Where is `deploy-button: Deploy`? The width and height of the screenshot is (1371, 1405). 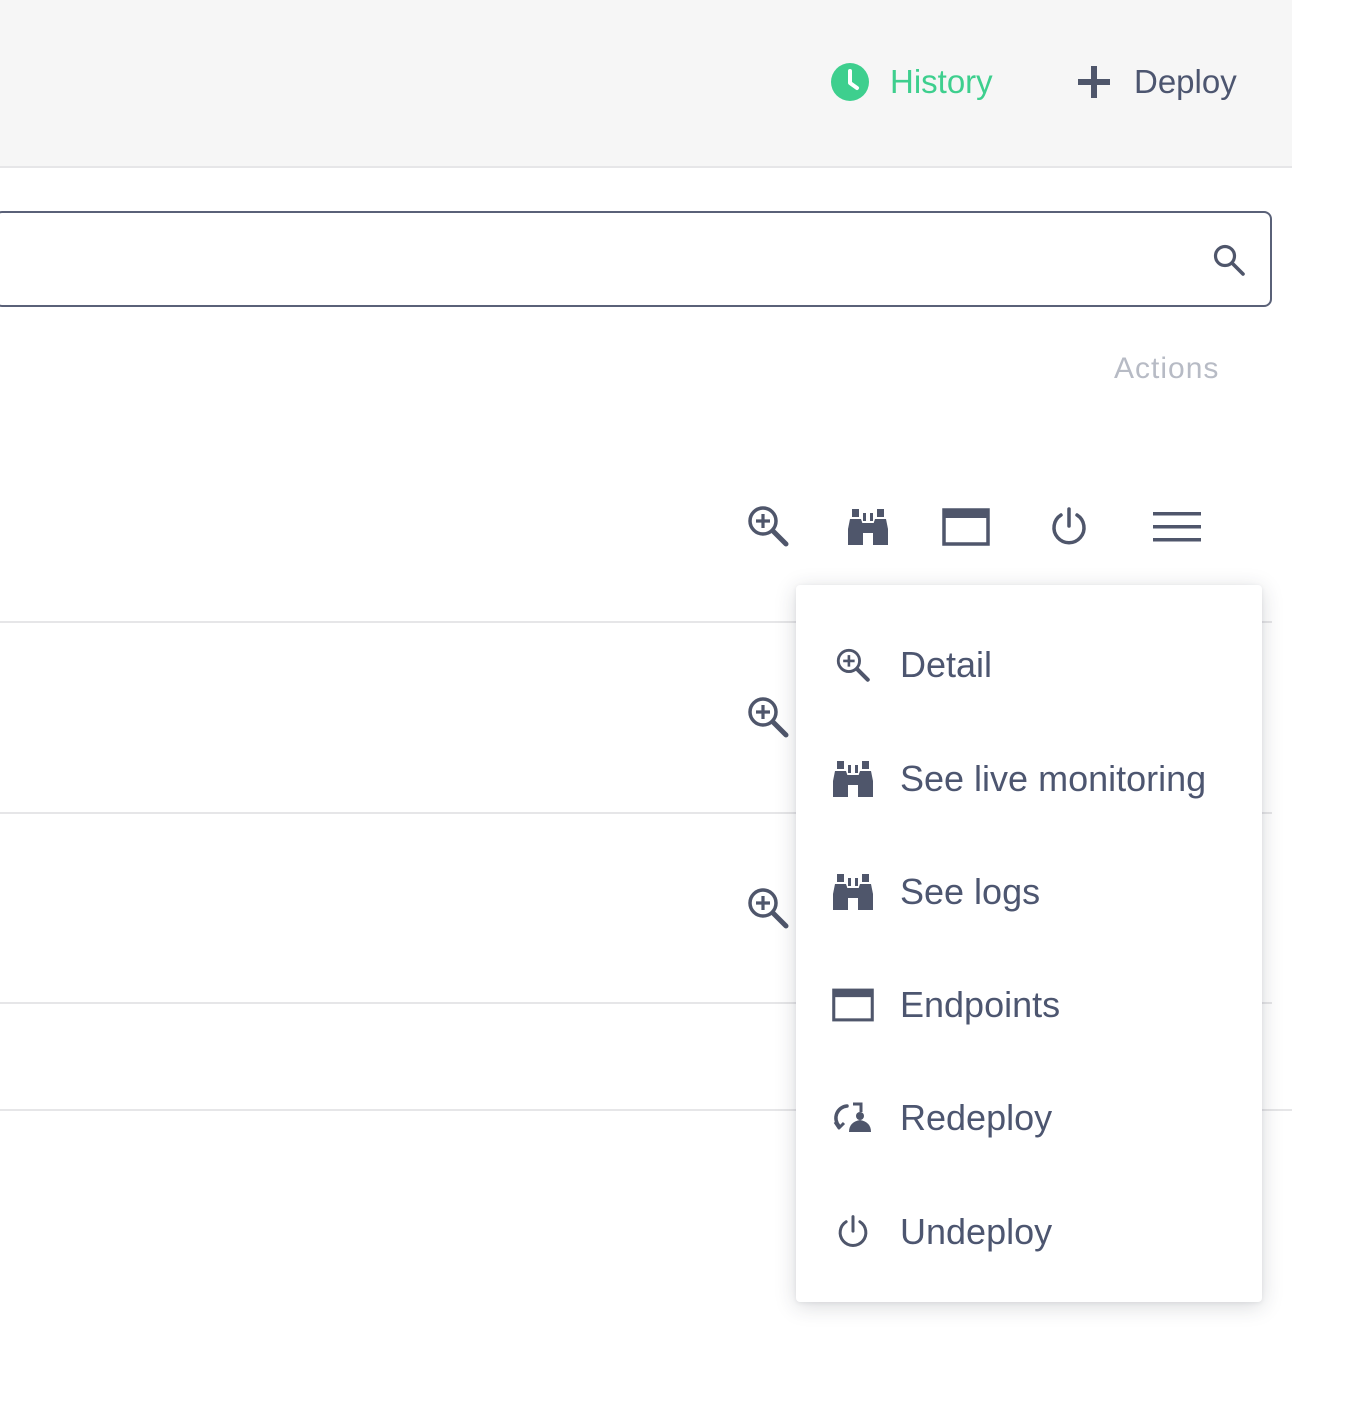
deploy-button: Deploy is located at coordinates (1155, 82).